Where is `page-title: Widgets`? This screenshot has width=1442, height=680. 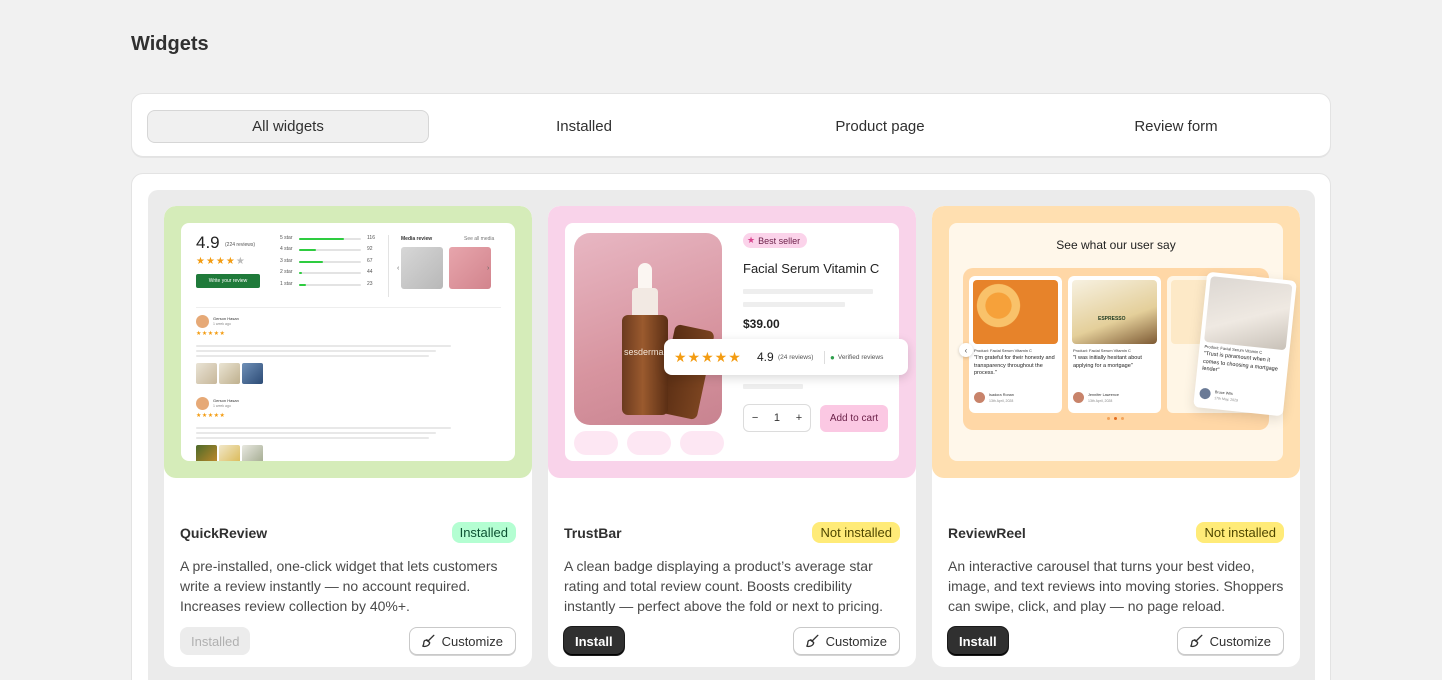 page-title: Widgets is located at coordinates (170, 44).